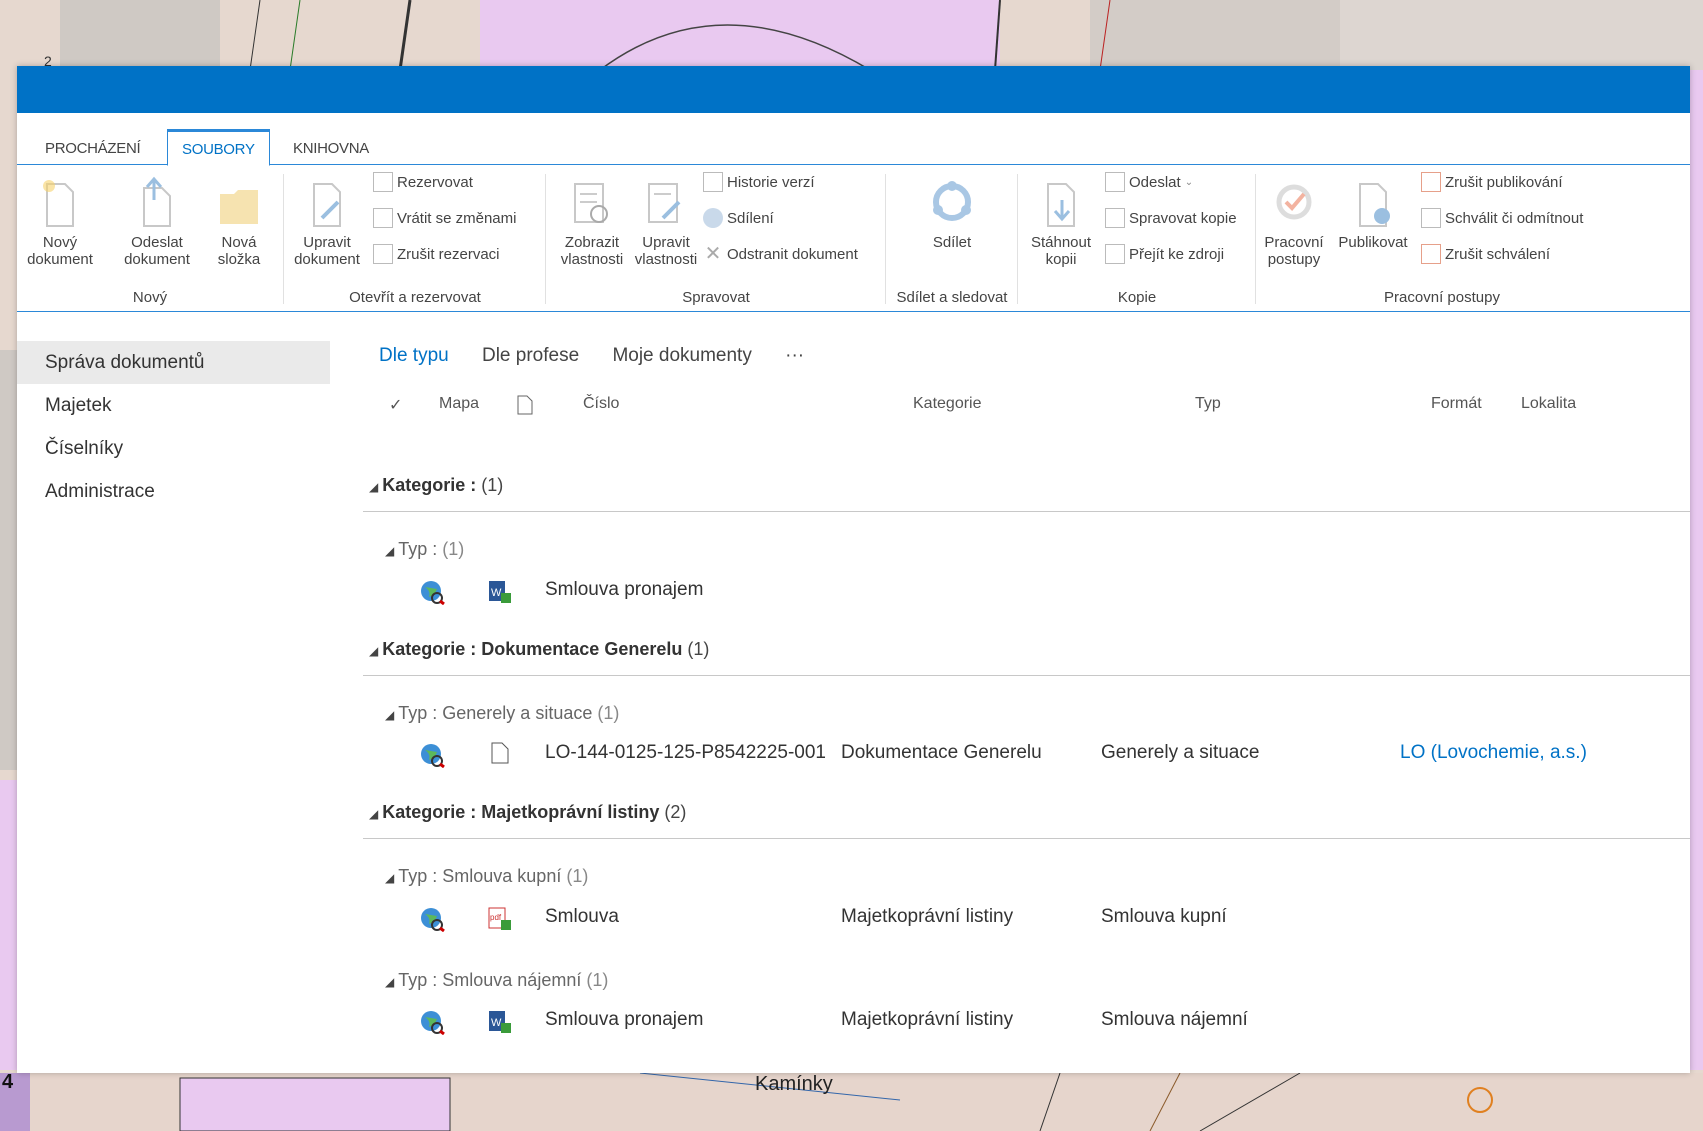 The height and width of the screenshot is (1131, 1703). I want to click on cancel-approval-label: Zrušit schválení, so click(1498, 254).